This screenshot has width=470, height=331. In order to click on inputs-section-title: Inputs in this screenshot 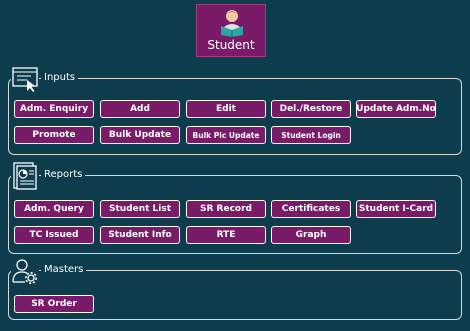, I will do `click(60, 78)`.